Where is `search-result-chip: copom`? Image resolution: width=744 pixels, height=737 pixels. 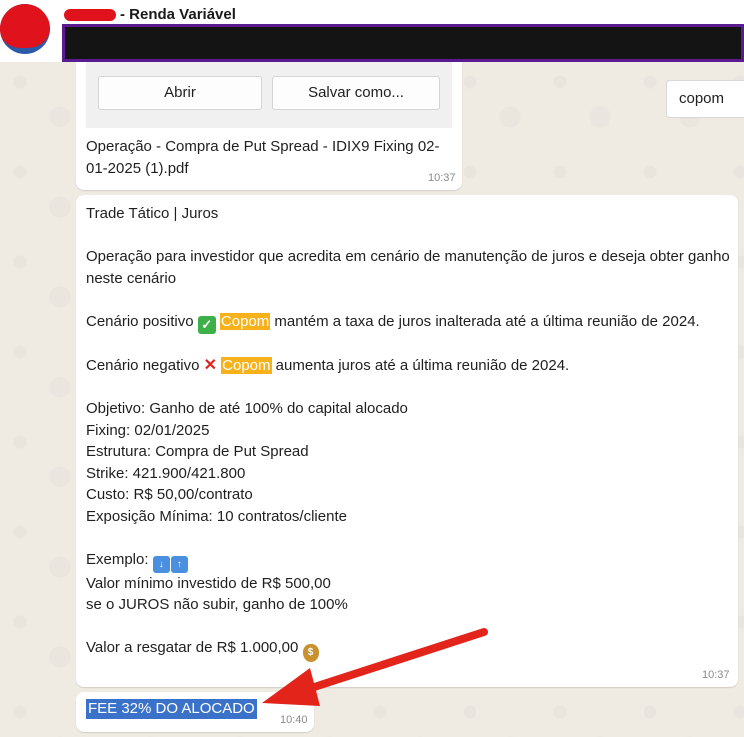 search-result-chip: copom is located at coordinates (705, 99).